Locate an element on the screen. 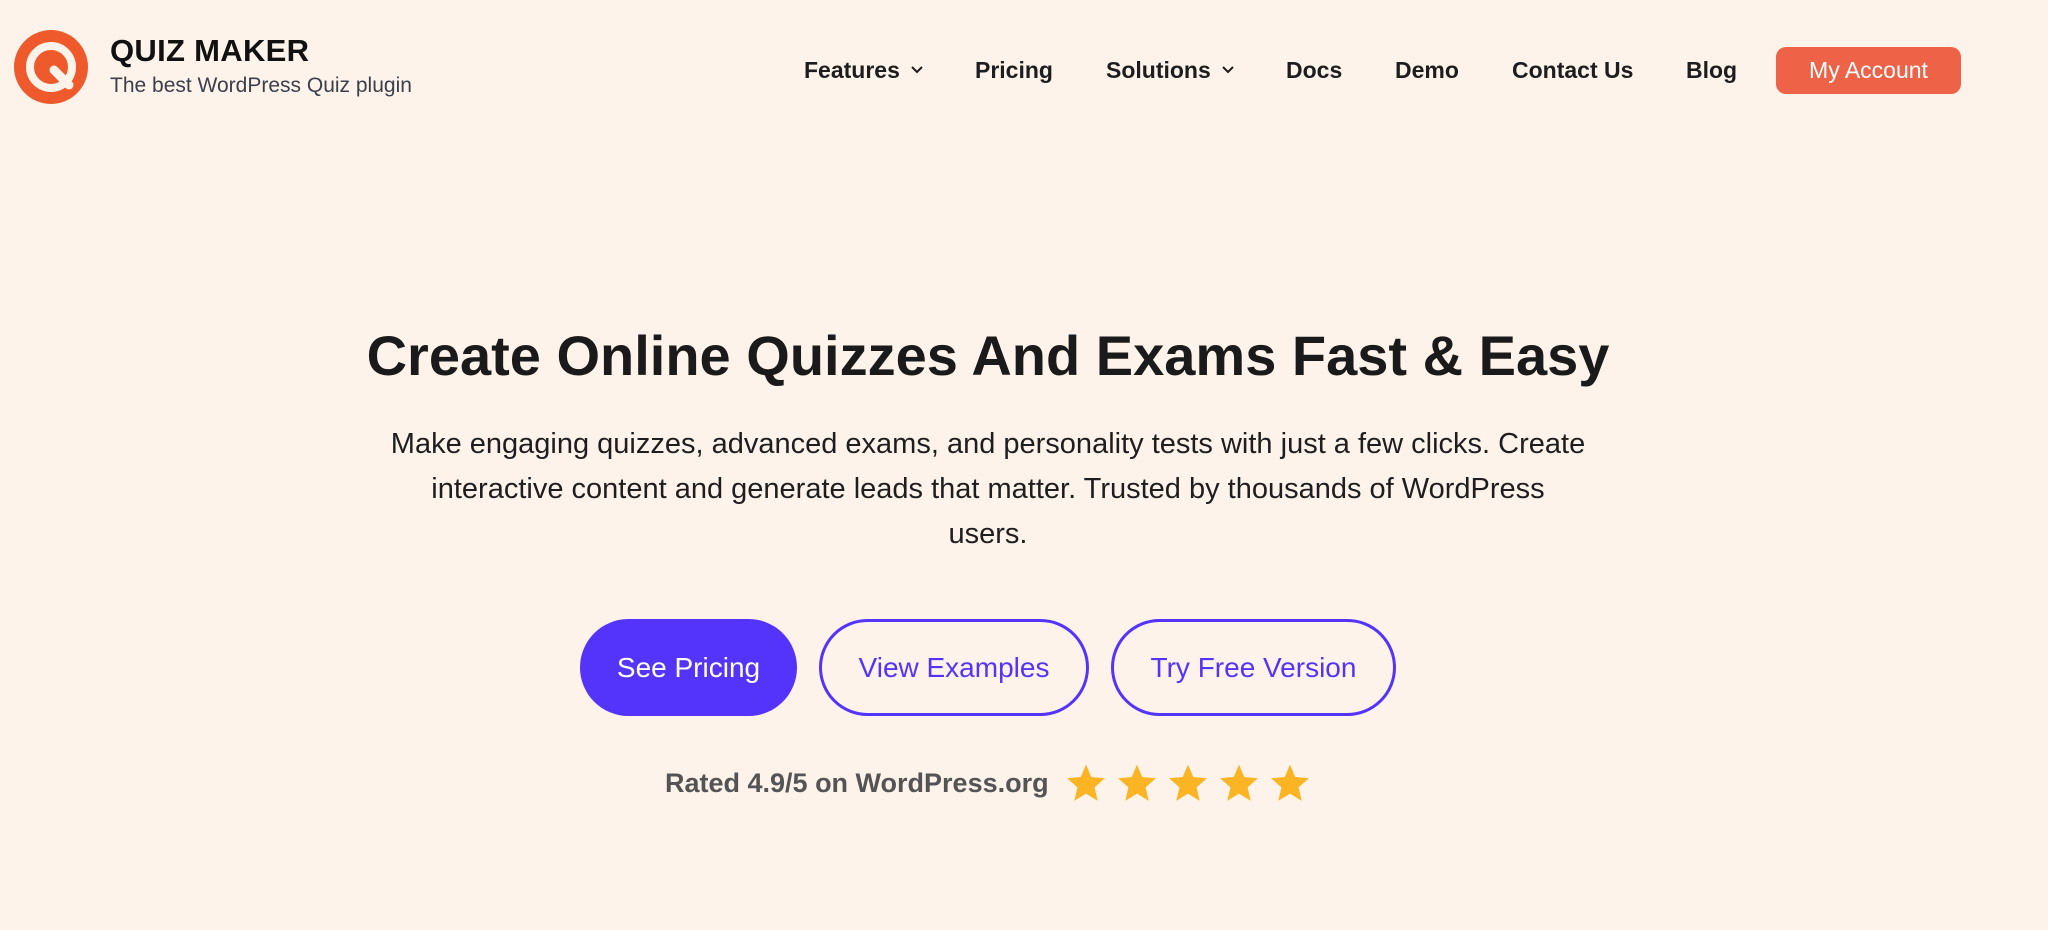 The height and width of the screenshot is (930, 2048). nav-item-label: Blog is located at coordinates (1712, 69).